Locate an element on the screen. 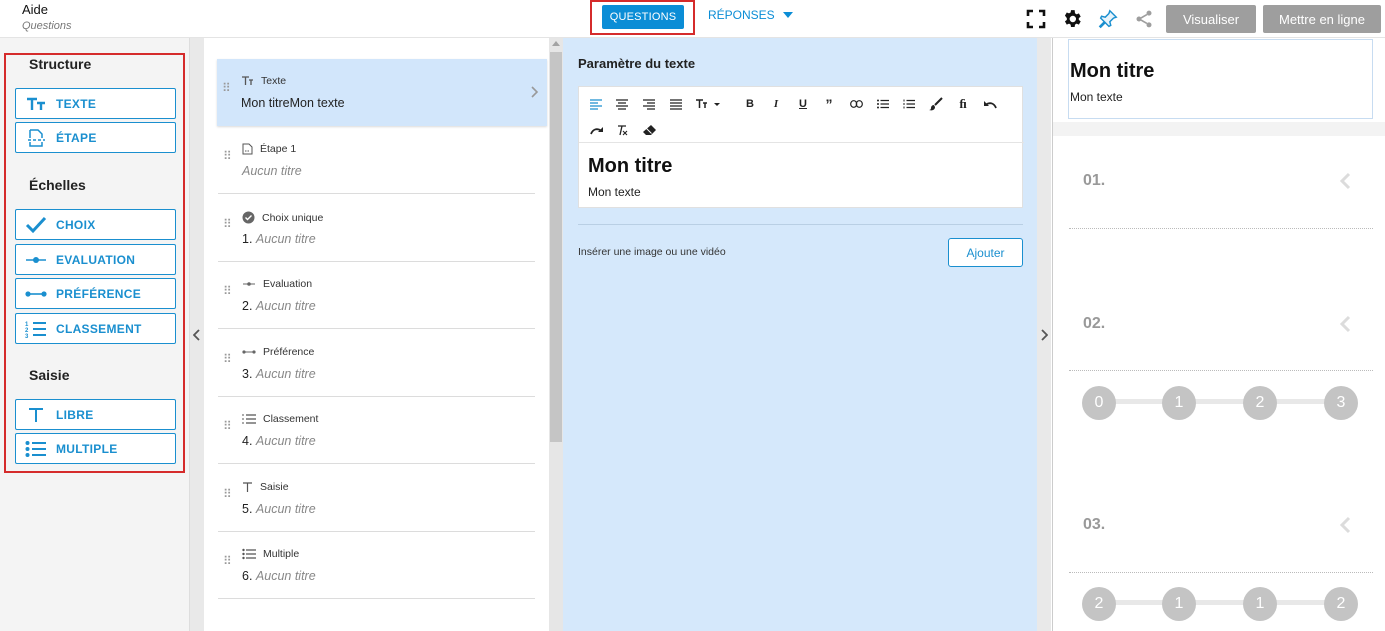 The height and width of the screenshot is (631, 1385). question-item-evaluation: ⠿ Evaluation 2. Aucun titre is located at coordinates (376, 295).